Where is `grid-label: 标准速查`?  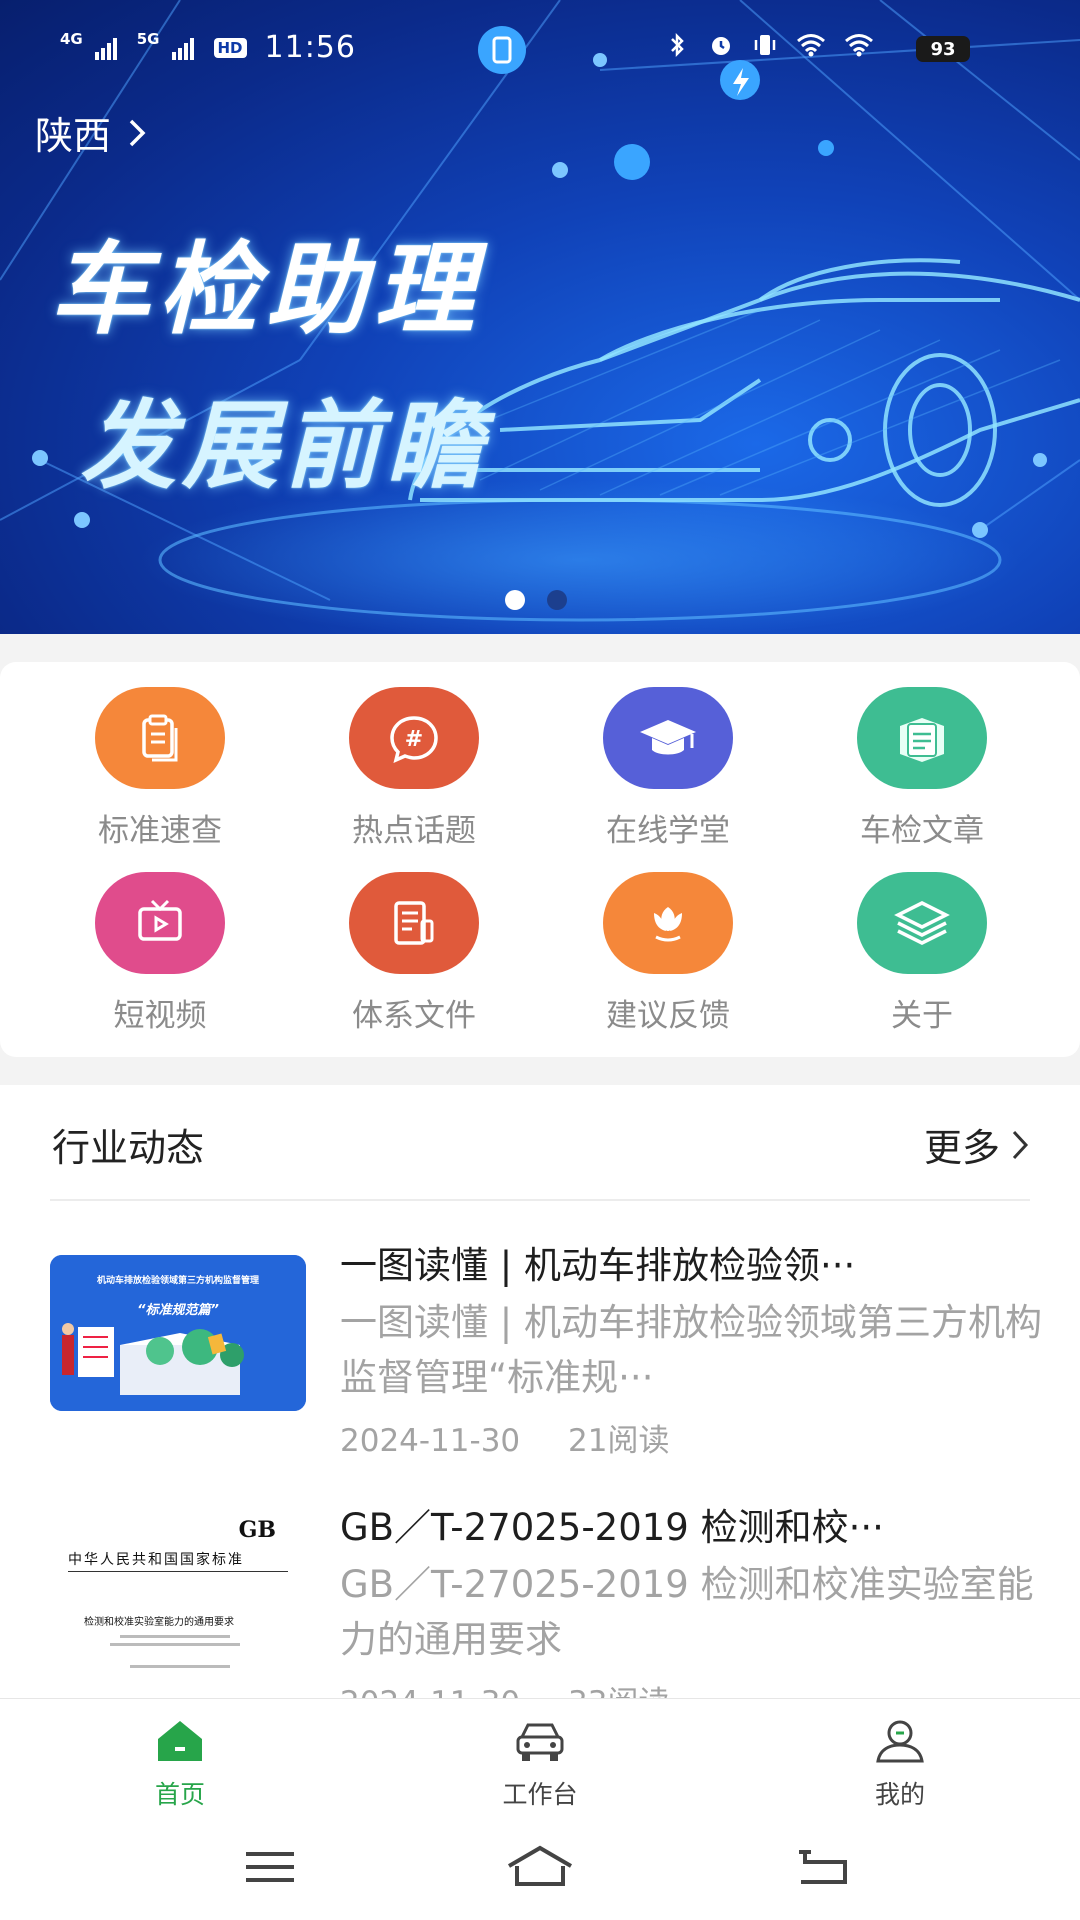 grid-label: 标准速查 is located at coordinates (160, 831).